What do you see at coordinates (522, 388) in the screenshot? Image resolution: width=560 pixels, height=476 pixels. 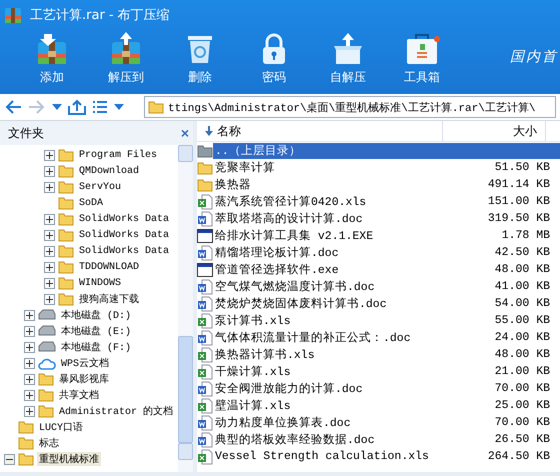 I see `file-size: 70.00 KB` at bounding box center [522, 388].